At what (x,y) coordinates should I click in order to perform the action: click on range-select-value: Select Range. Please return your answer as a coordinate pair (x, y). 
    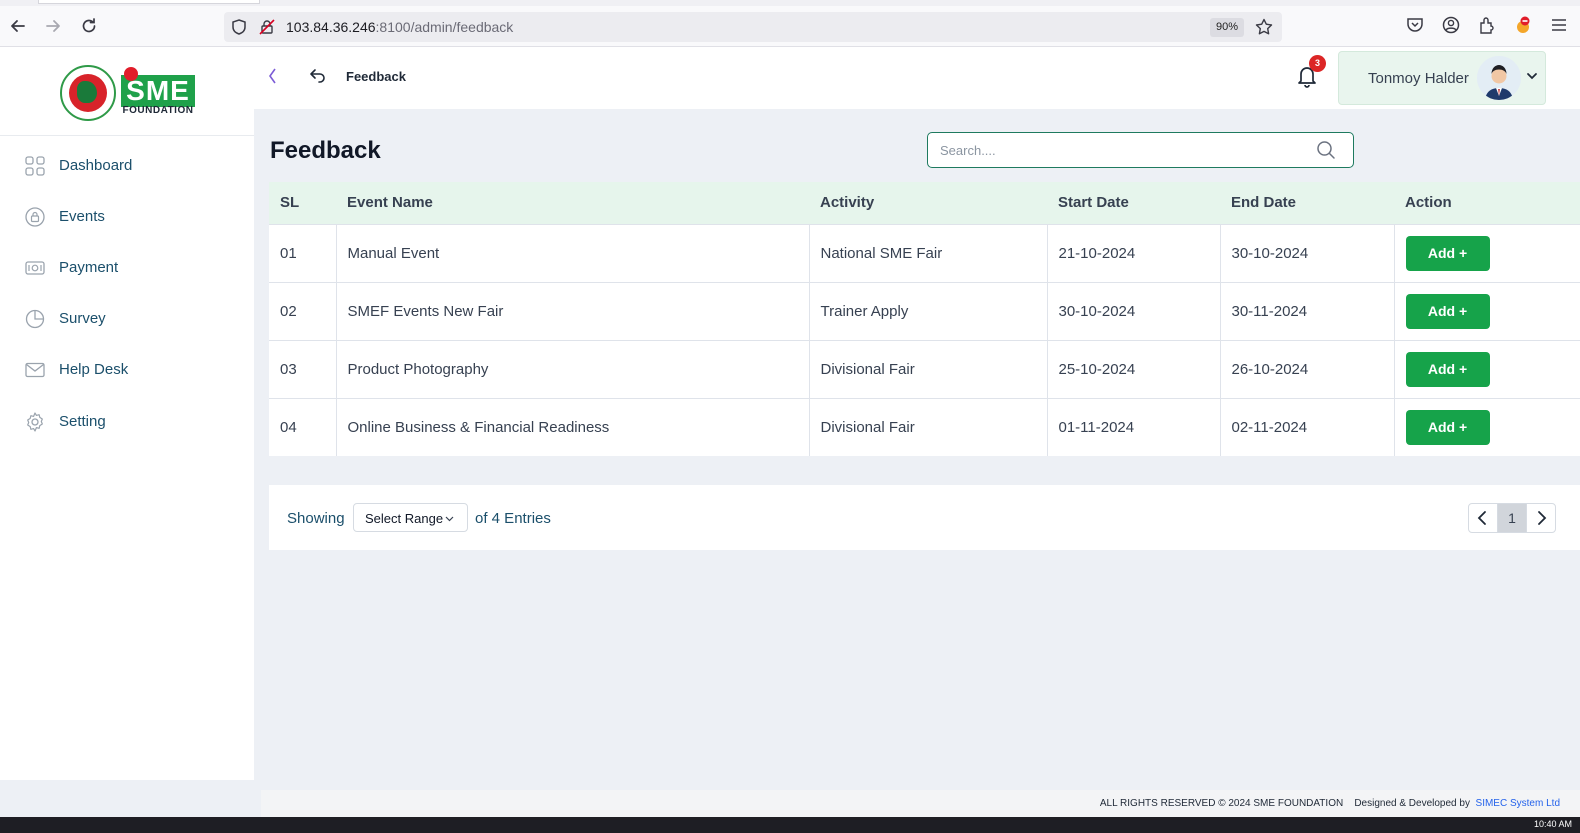
    Looking at the image, I should click on (404, 518).